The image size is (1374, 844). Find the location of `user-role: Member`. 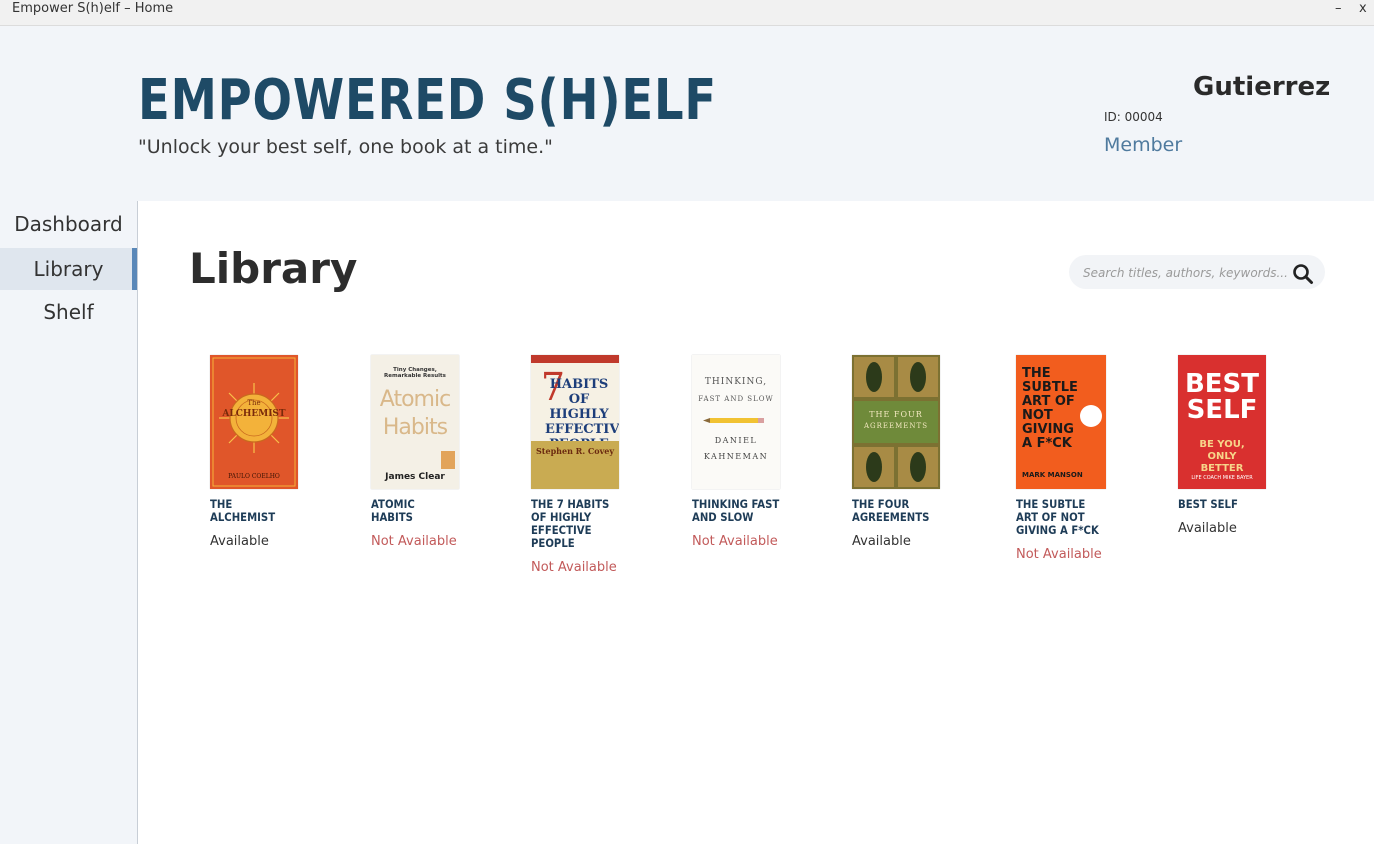

user-role: Member is located at coordinates (1143, 145).